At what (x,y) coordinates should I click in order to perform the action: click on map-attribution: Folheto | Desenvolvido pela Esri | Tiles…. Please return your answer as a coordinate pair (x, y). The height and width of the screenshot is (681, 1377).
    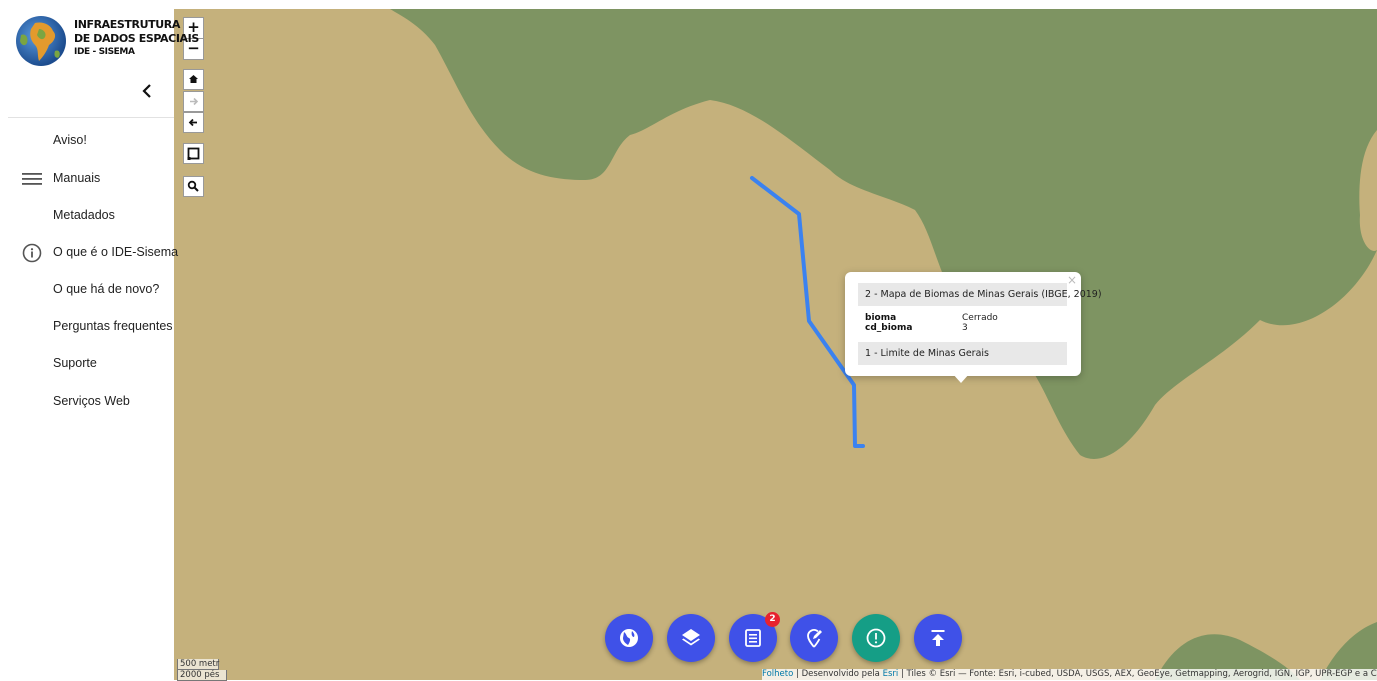
    Looking at the image, I should click on (1069, 674).